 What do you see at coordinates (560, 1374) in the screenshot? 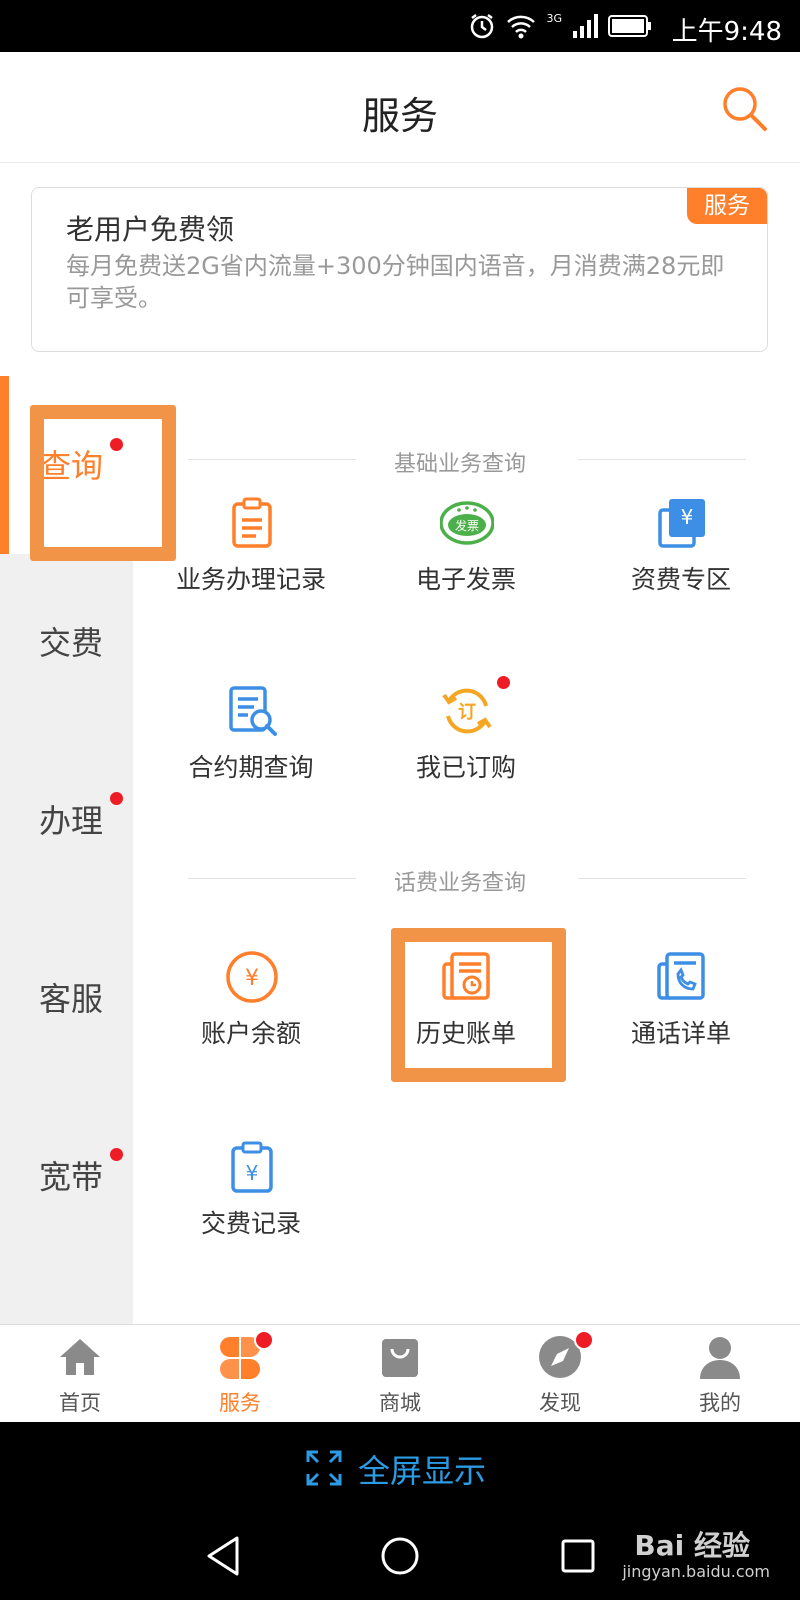
I see `nav-item-discover: 发现` at bounding box center [560, 1374].